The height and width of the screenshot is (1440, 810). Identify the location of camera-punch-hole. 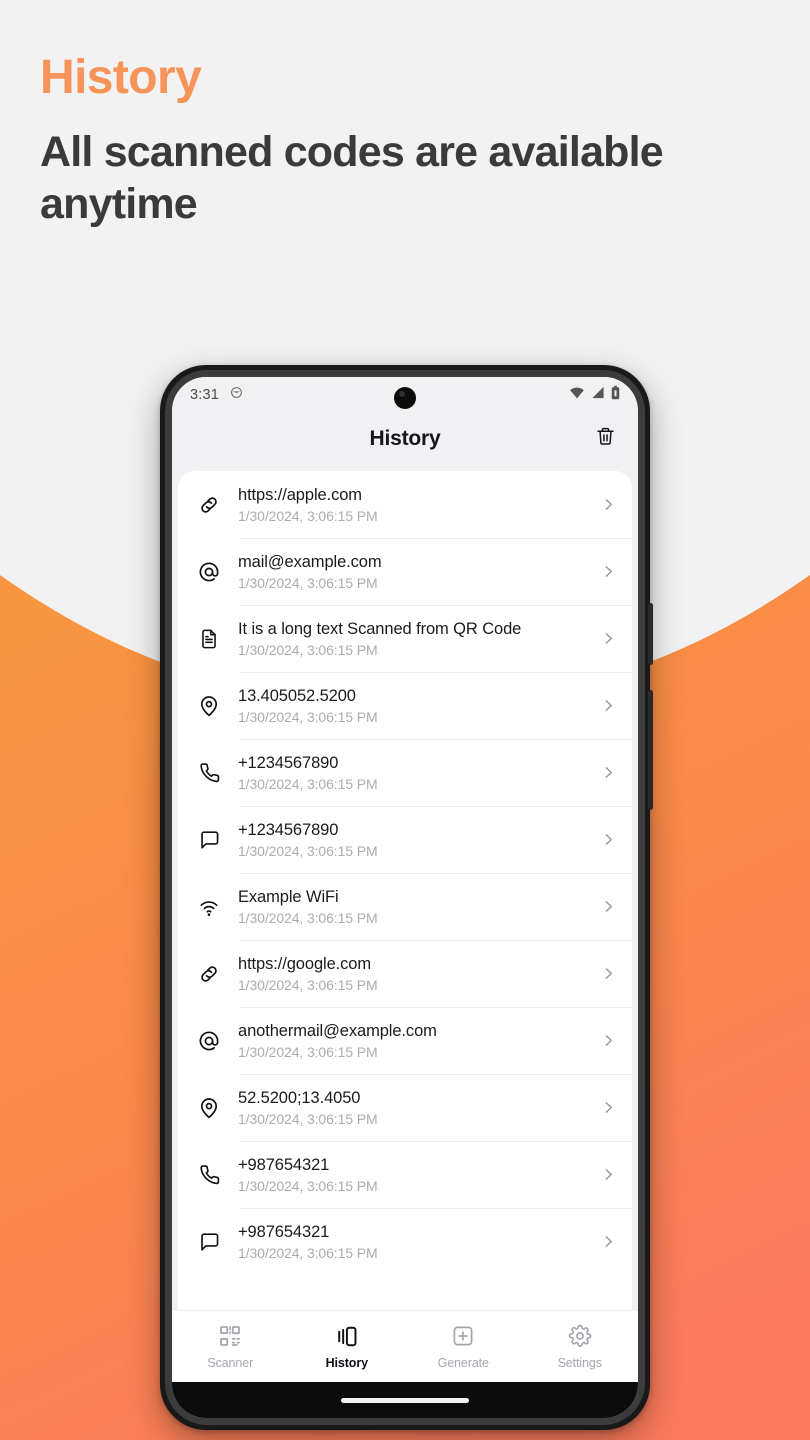
(405, 398).